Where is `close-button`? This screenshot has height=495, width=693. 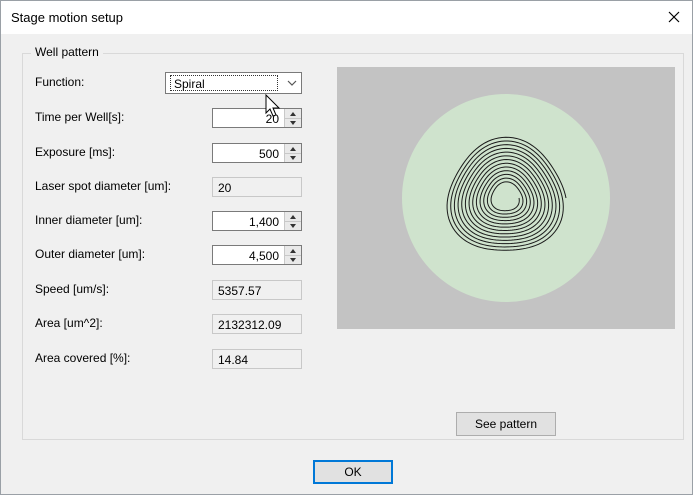 close-button is located at coordinates (674, 17).